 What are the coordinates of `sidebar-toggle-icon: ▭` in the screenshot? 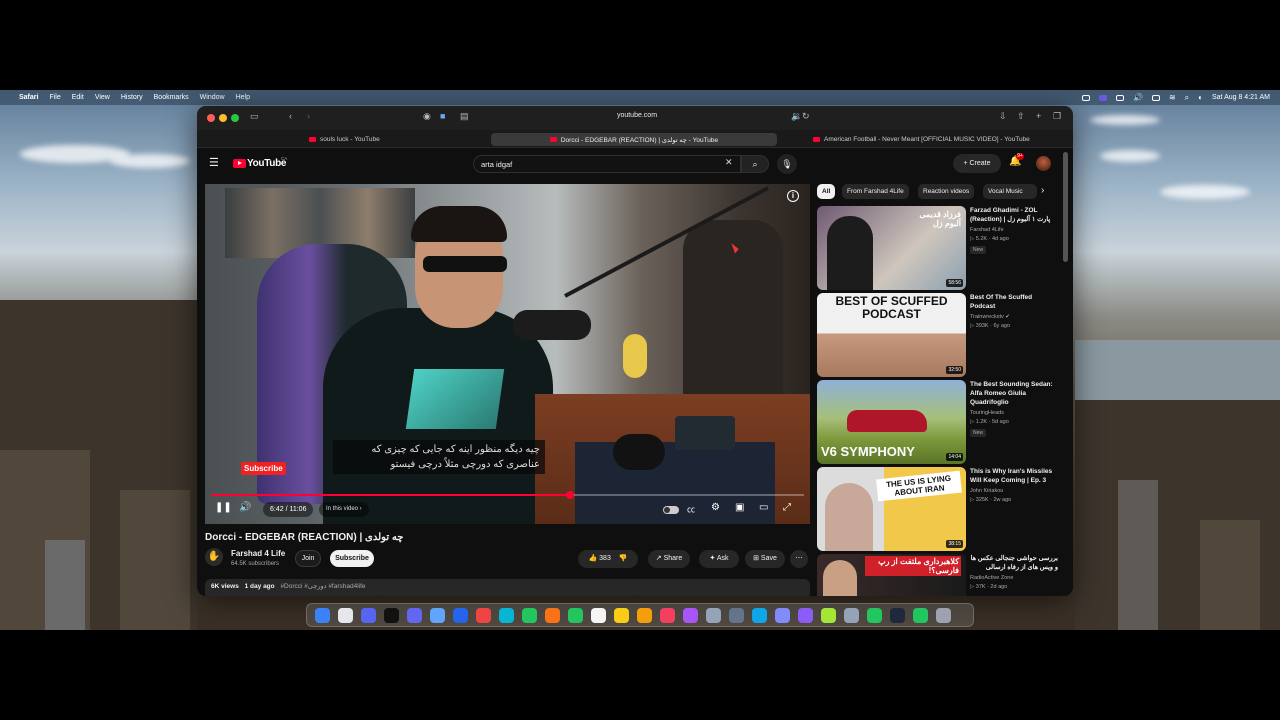 It's located at (254, 116).